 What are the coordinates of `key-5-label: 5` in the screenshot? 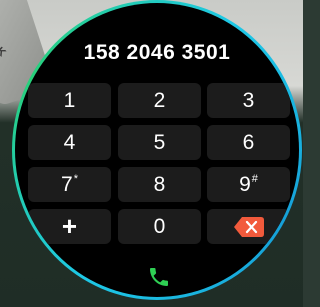 It's located at (159, 142).